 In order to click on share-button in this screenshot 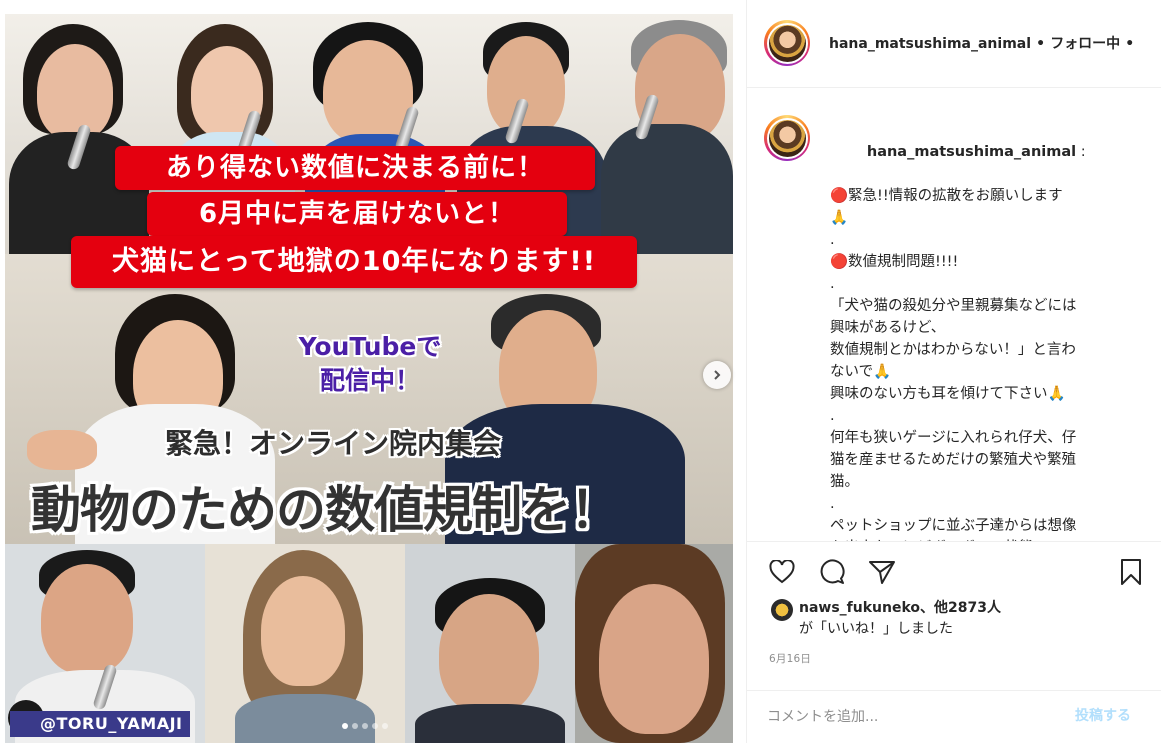, I will do `click(882, 572)`.